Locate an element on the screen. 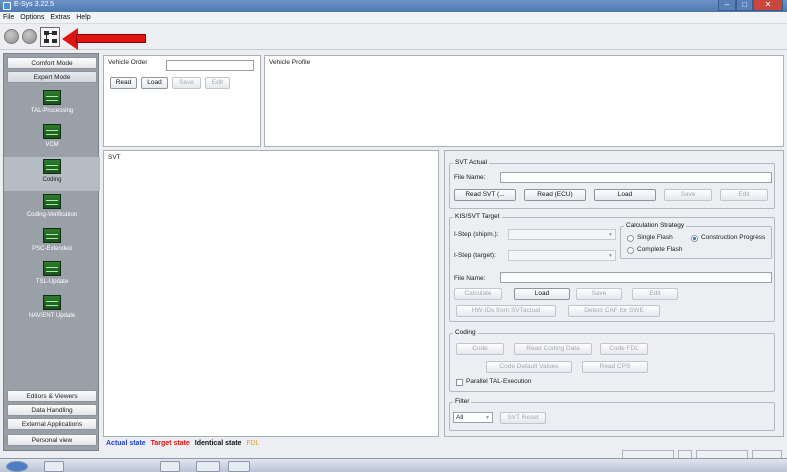 The width and height of the screenshot is (787, 472). svt-actual-load-button: Load is located at coordinates (625, 195).